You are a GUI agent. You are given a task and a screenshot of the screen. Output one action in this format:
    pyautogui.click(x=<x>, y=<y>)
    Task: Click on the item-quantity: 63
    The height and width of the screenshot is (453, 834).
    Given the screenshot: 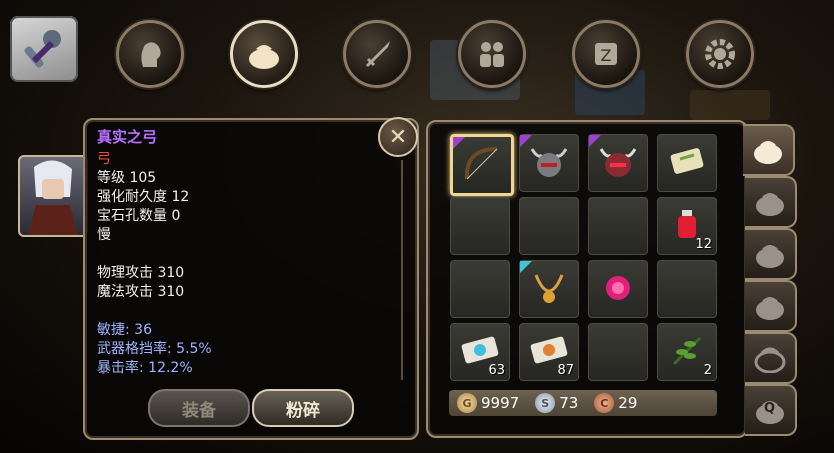 What is the action you would take?
    pyautogui.click(x=496, y=370)
    